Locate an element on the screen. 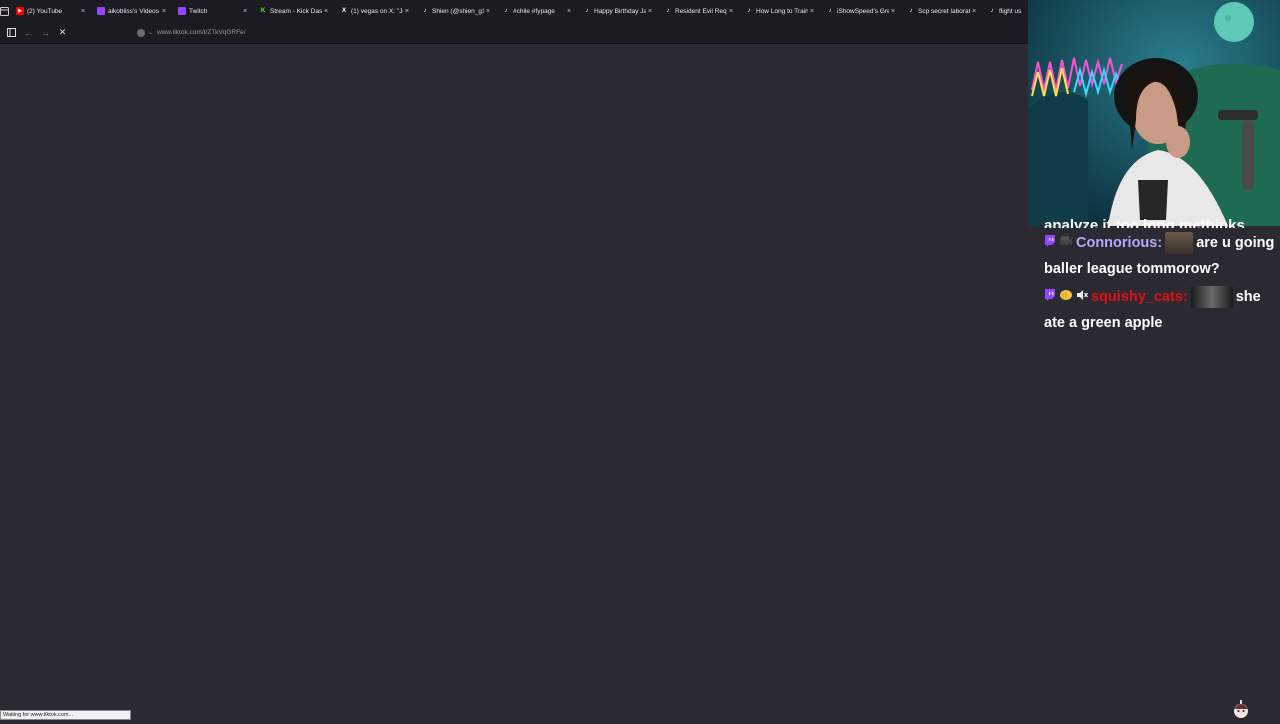 The height and width of the screenshot is (724, 1280). muted-speaker-icon is located at coordinates (1082, 297).